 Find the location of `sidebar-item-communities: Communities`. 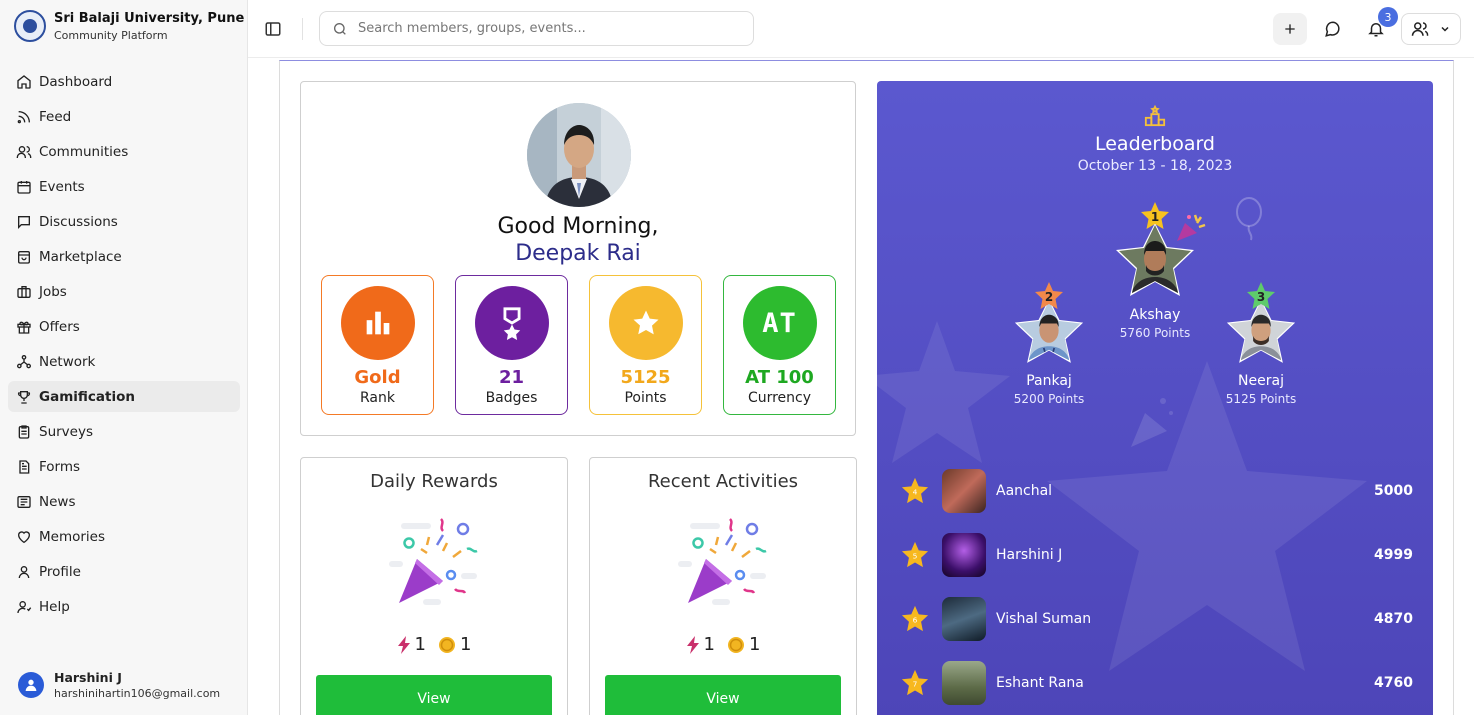

sidebar-item-communities: Communities is located at coordinates (124, 151).